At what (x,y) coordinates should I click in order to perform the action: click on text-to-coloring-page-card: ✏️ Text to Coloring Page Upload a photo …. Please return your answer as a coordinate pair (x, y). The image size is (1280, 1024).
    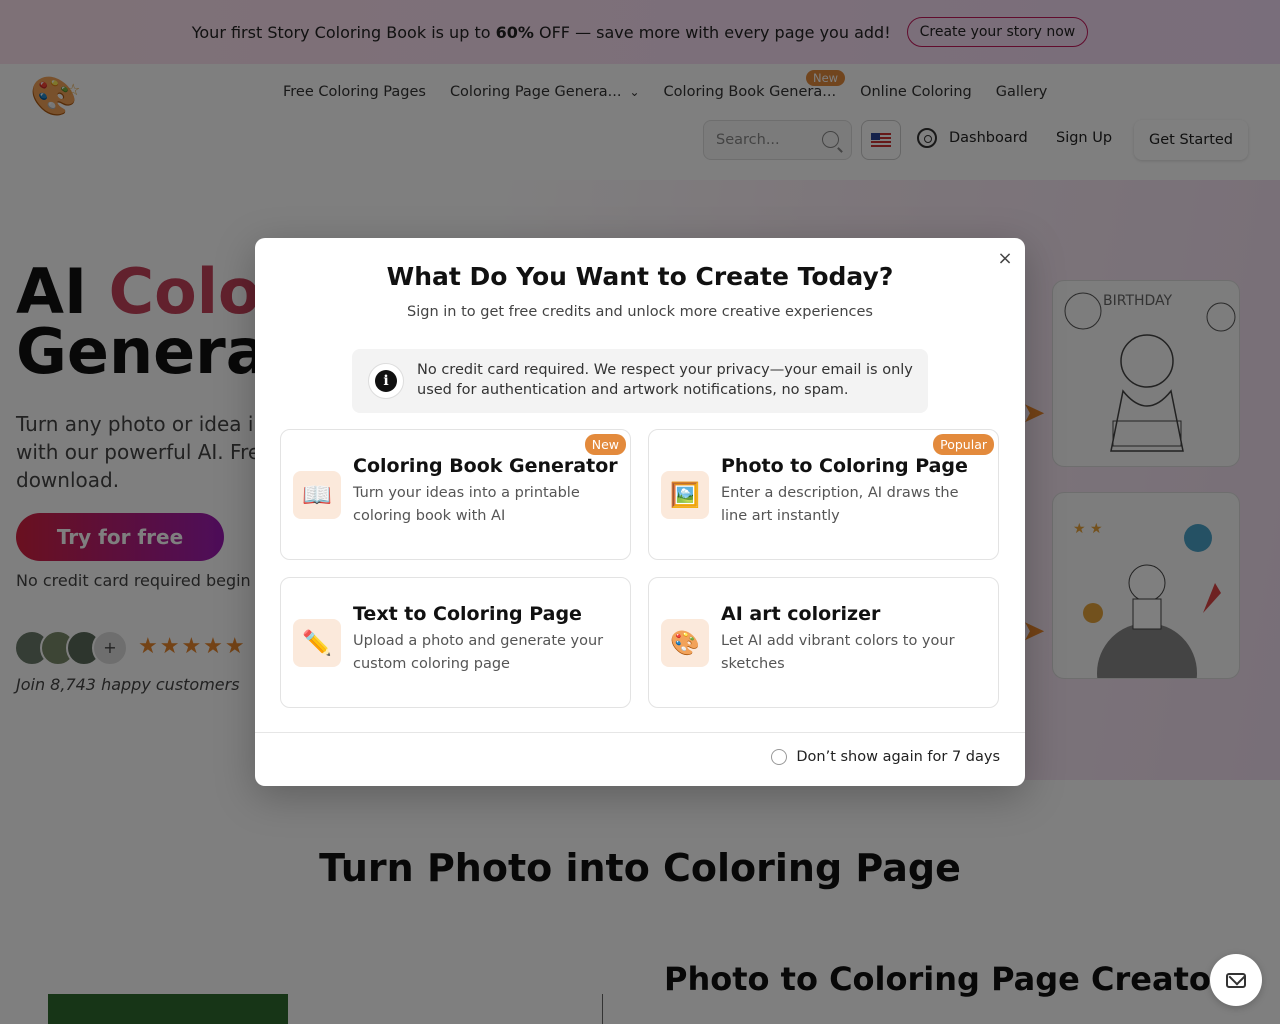
    Looking at the image, I should click on (455, 642).